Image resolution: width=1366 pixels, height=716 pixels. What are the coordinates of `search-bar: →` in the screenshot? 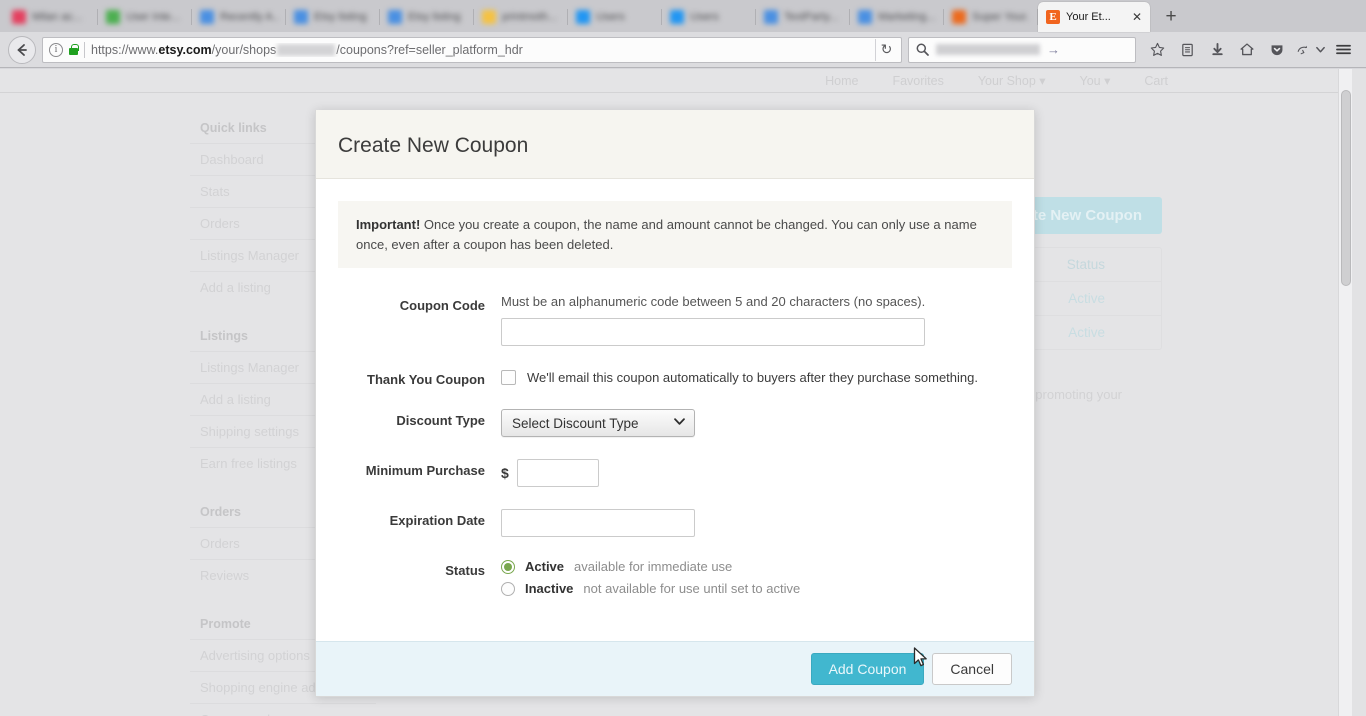 It's located at (1022, 49).